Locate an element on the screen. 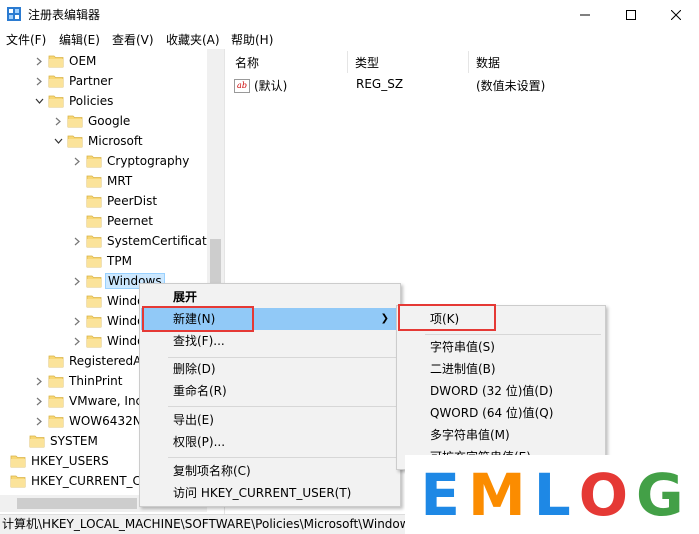 The width and height of the screenshot is (699, 534). tree-item: Peernet is located at coordinates (113, 221).